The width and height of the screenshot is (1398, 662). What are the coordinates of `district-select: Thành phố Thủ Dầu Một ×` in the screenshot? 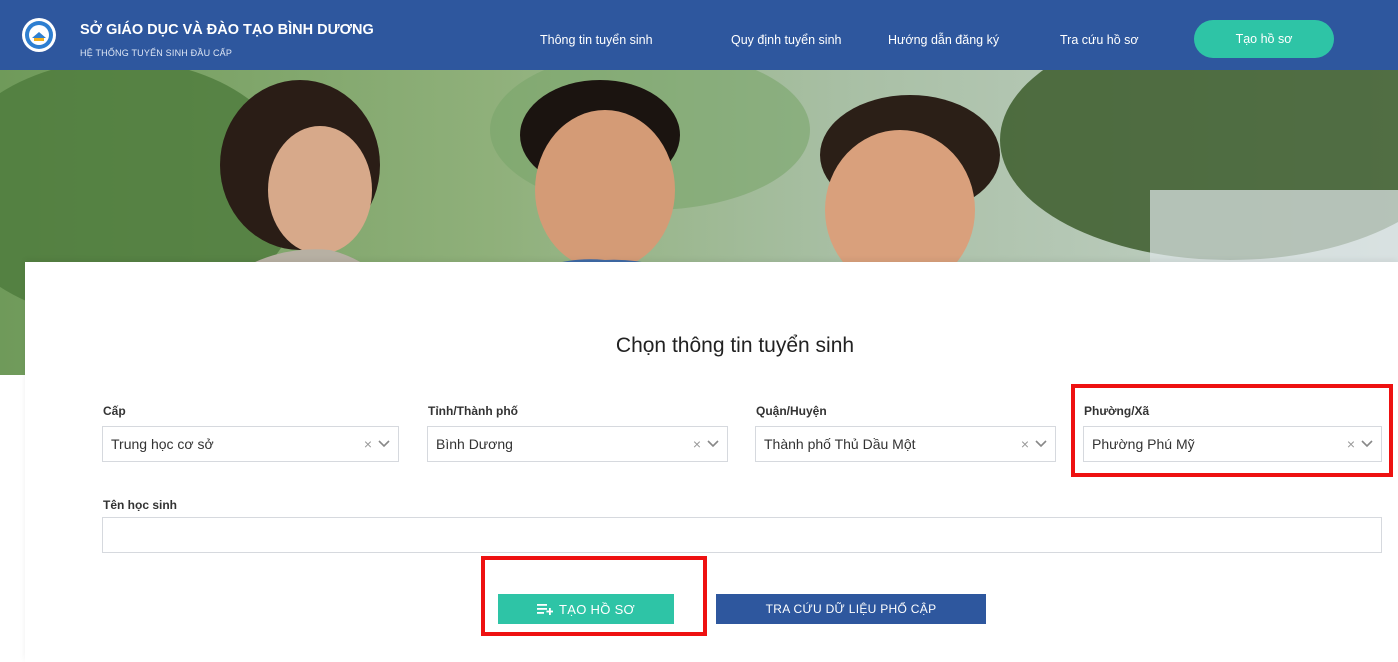 It's located at (905, 444).